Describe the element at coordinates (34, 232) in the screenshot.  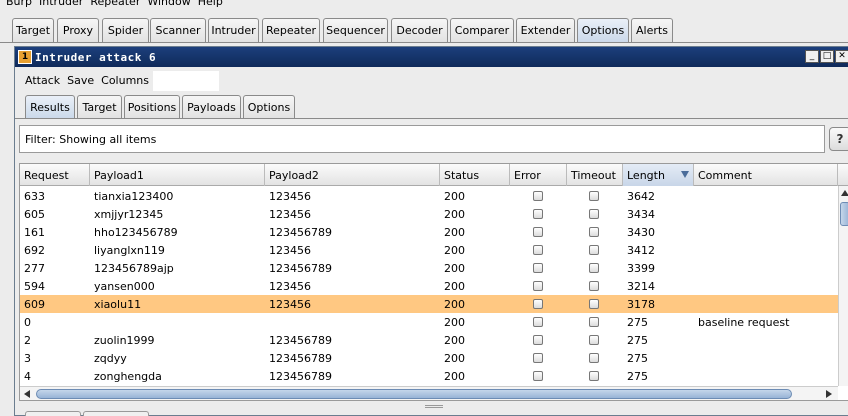
I see `cell-request: 161` at that location.